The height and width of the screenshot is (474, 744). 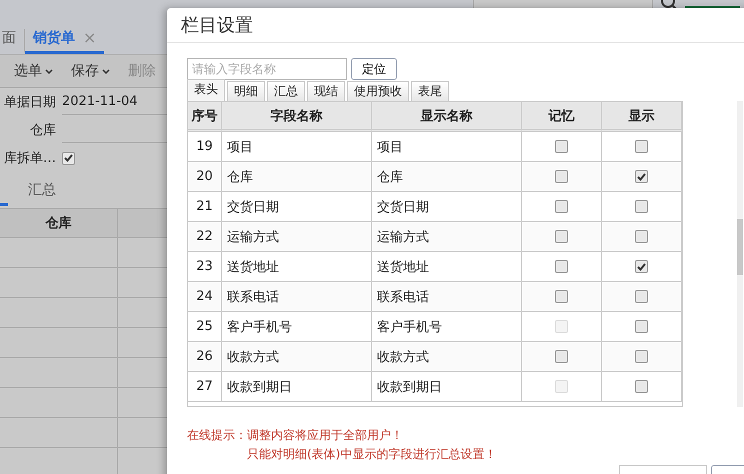 What do you see at coordinates (286, 91) in the screenshot?
I see `tab: 汇总` at bounding box center [286, 91].